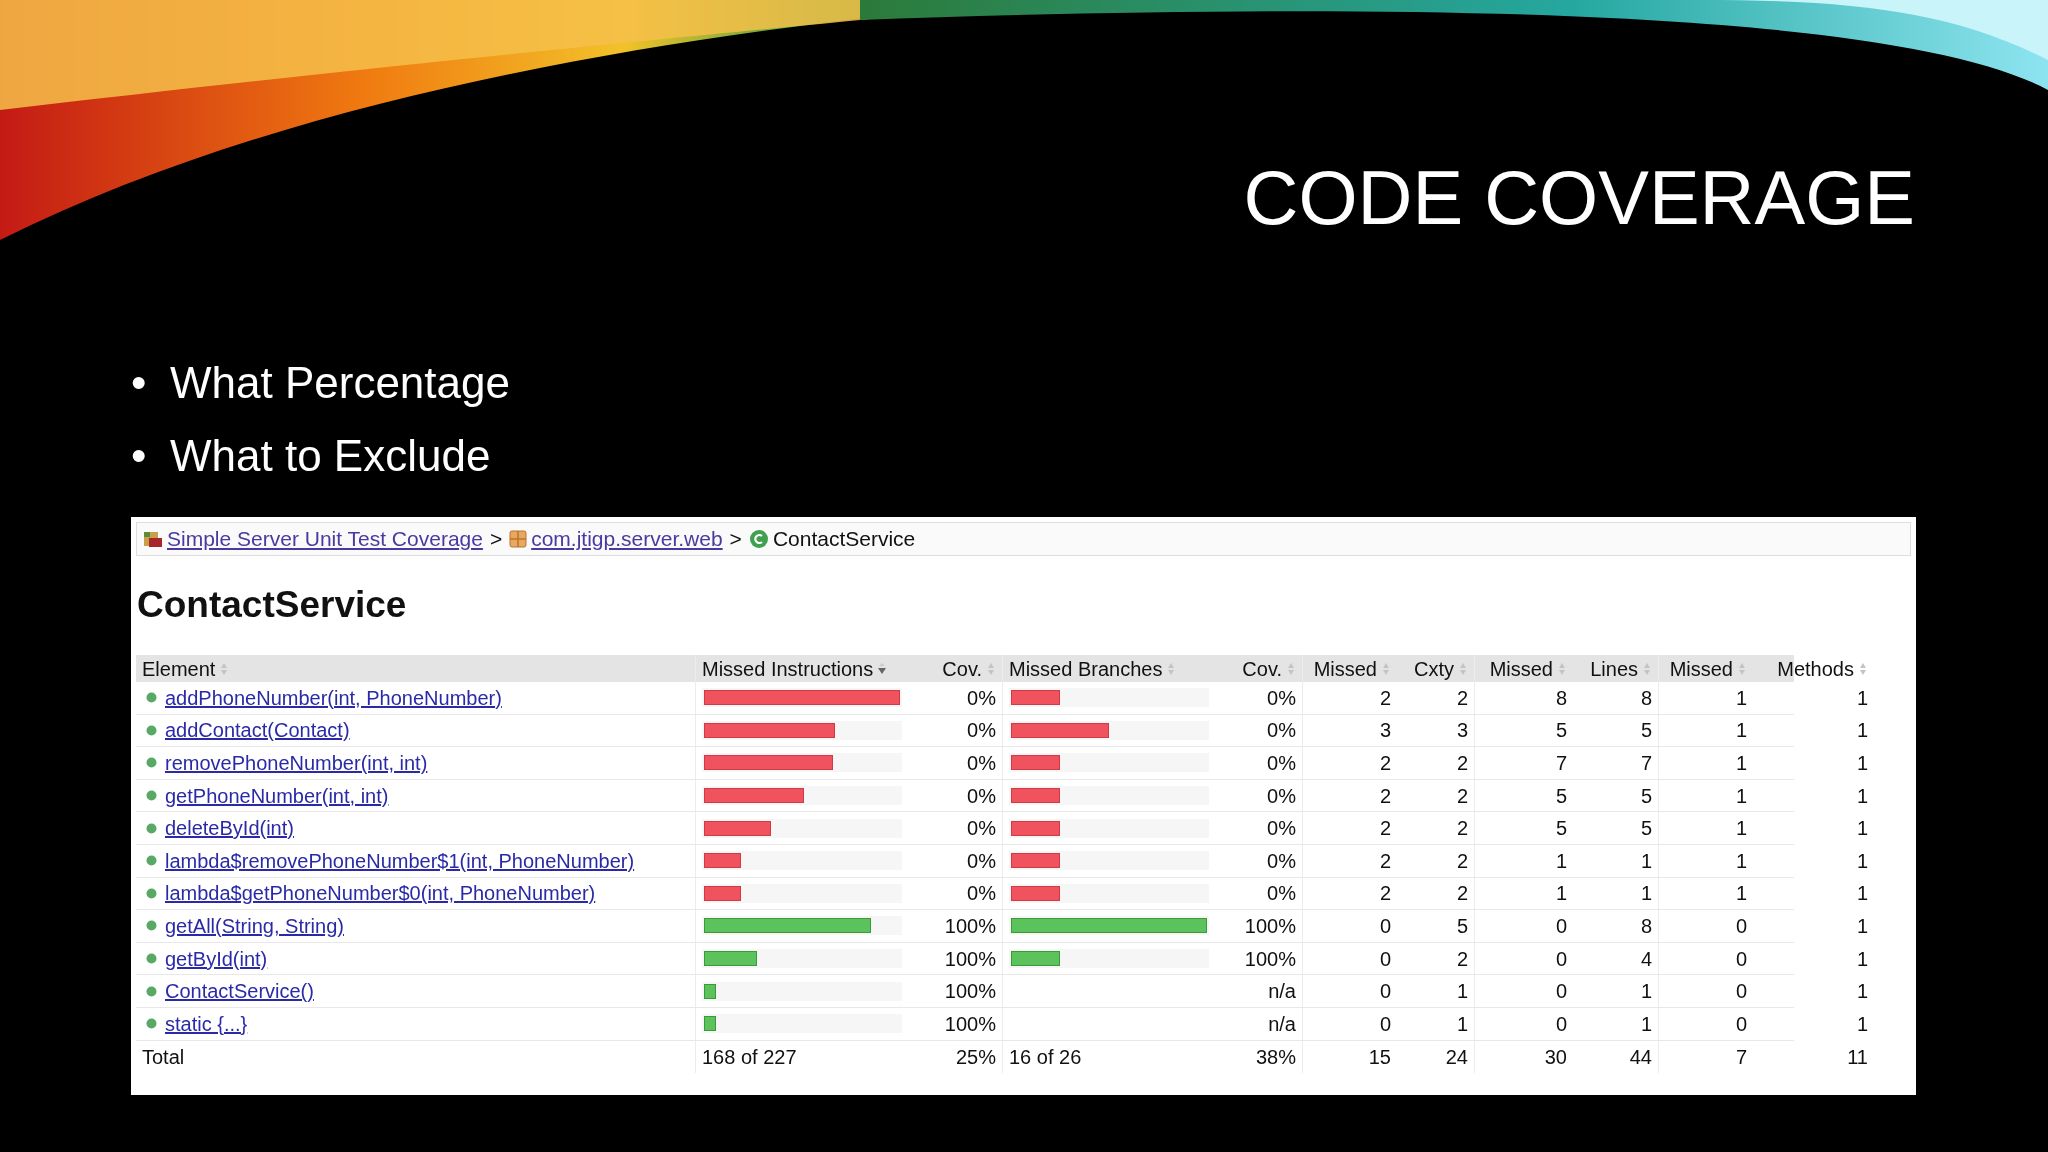  Describe the element at coordinates (808, 668) in the screenshot. I see `column-header: Missed Instructions` at that location.